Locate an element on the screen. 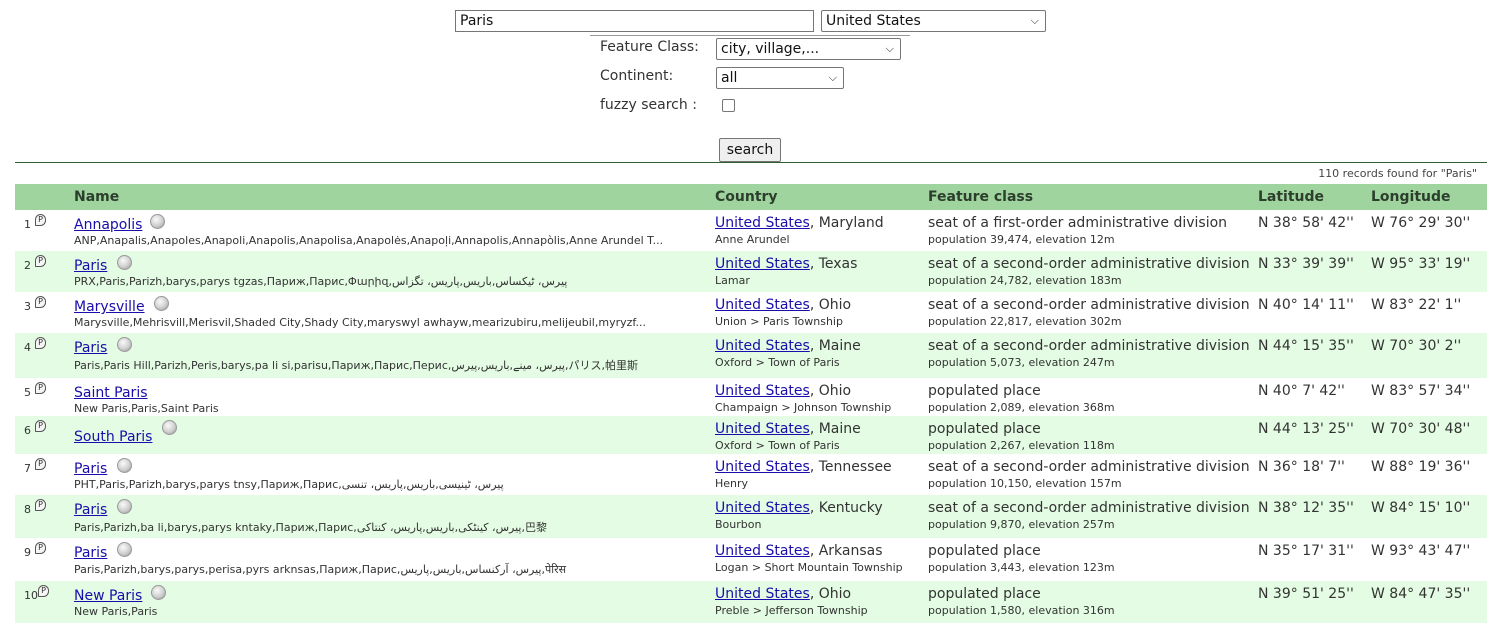  country-cell: United States, Maryland is located at coordinates (799, 223).